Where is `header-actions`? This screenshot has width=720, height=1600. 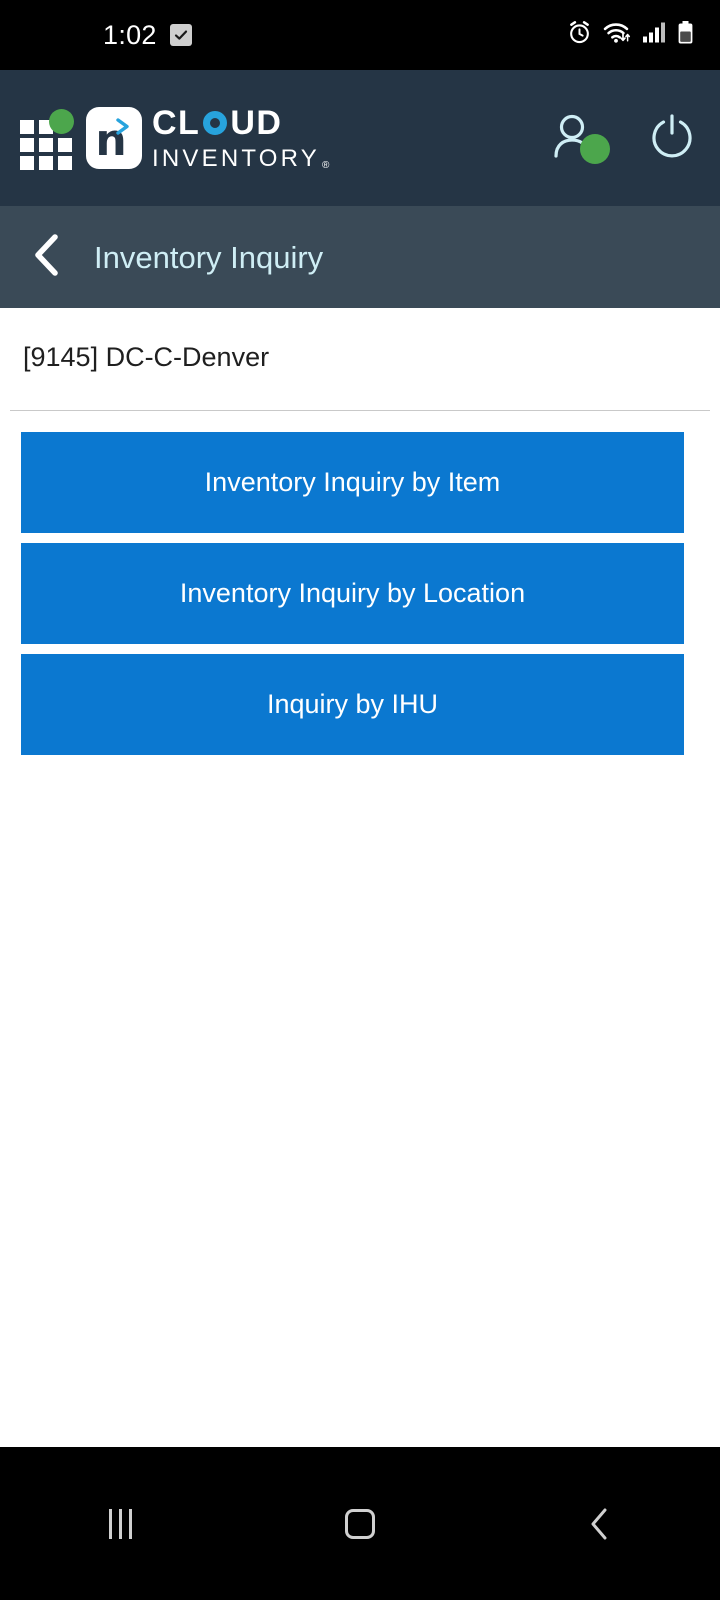 header-actions is located at coordinates (625, 138).